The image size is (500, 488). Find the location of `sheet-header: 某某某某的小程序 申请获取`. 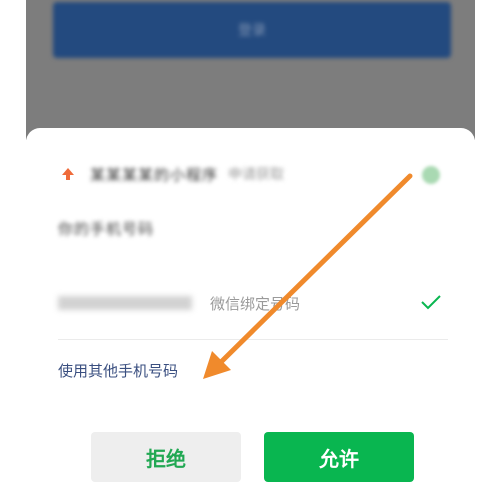

sheet-header: 某某某某的小程序 申请获取 is located at coordinates (250, 174).